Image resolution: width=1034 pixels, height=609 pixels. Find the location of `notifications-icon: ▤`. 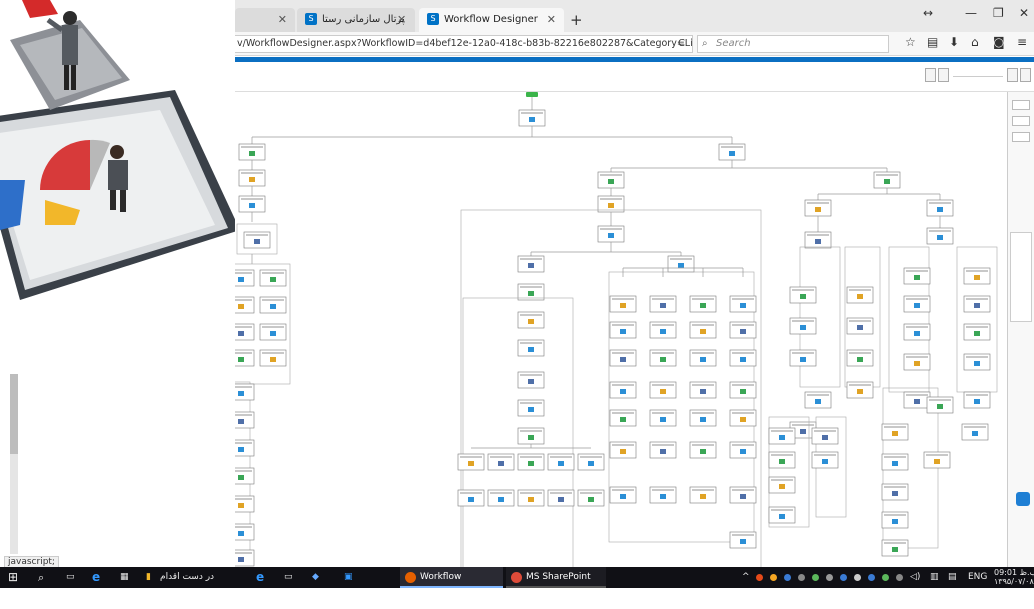

notifications-icon: ▤ is located at coordinates (952, 577).